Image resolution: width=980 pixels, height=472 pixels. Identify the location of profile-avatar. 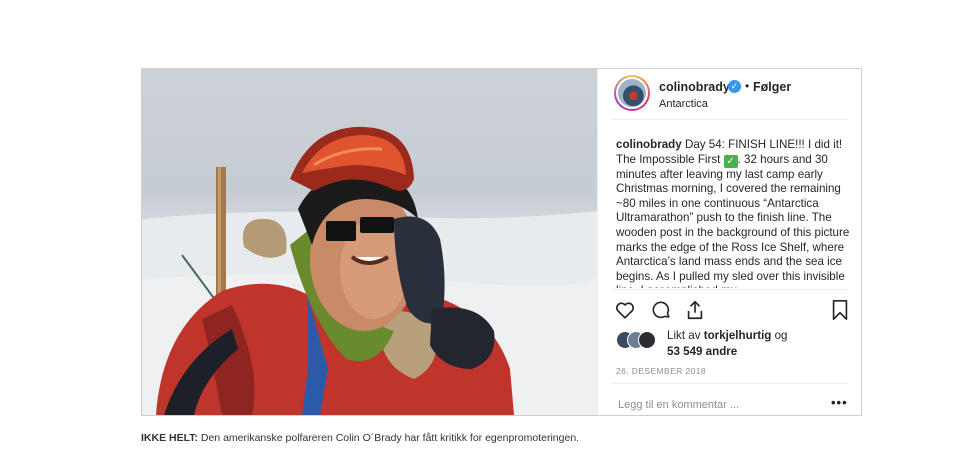
(632, 93).